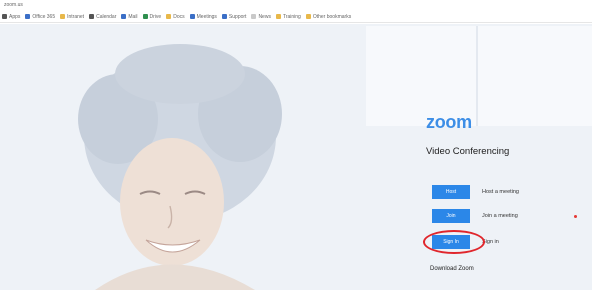 This screenshot has width=592, height=290. I want to click on address-text: zoom.us, so click(13, 5).